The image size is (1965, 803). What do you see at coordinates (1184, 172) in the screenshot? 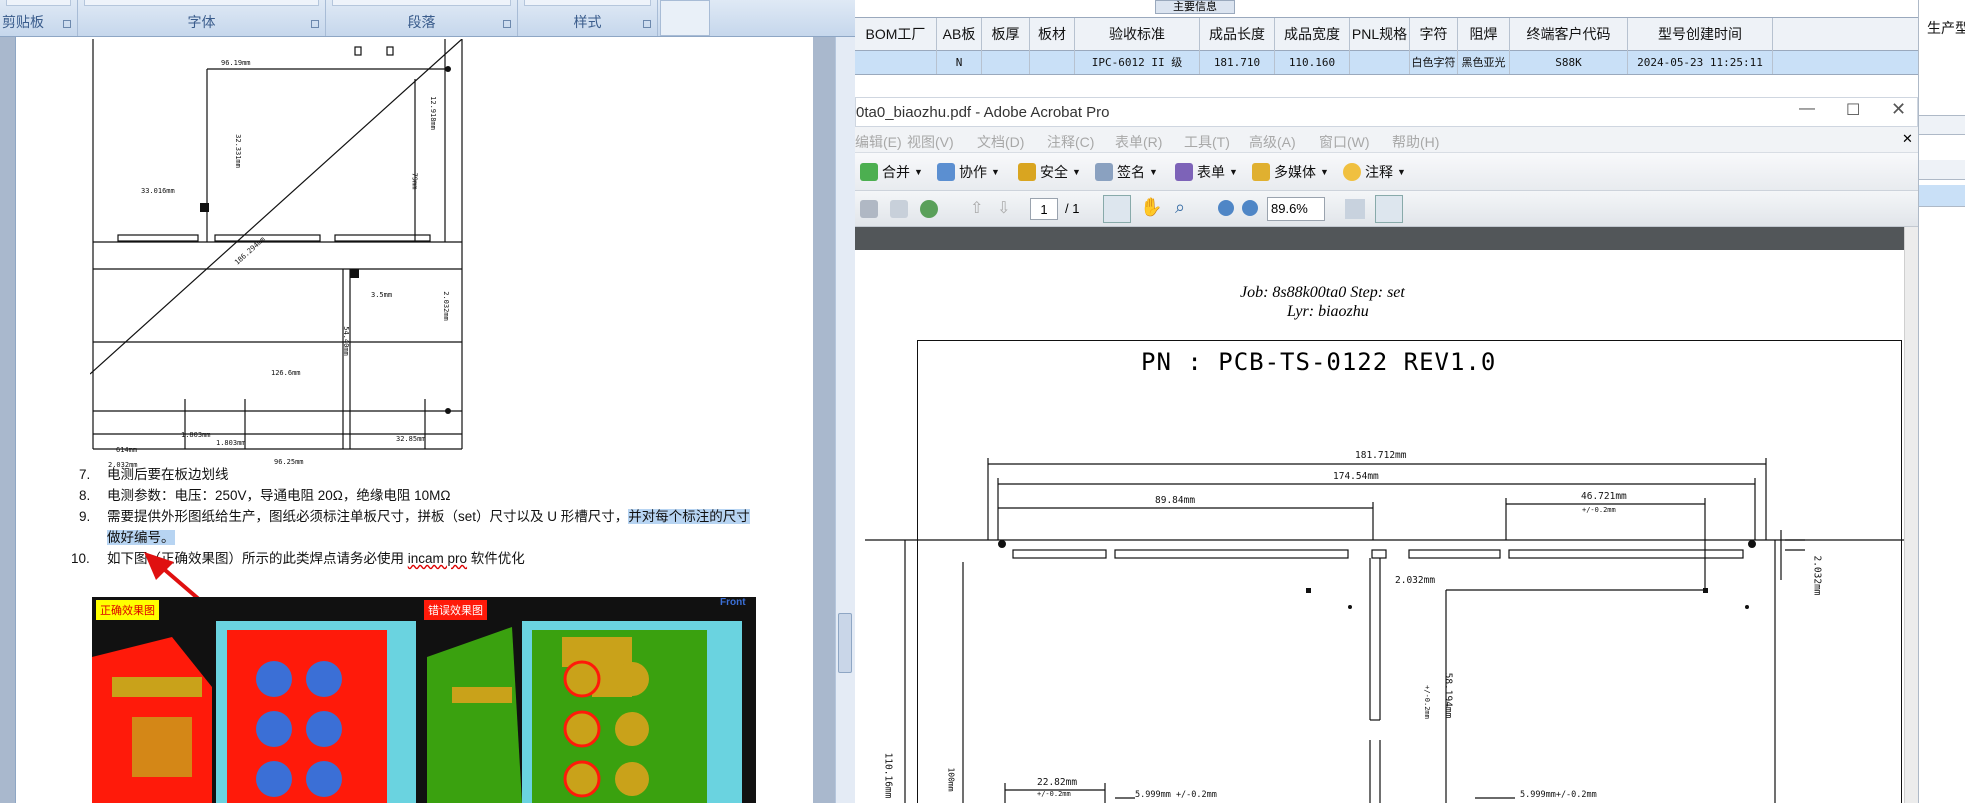
I see `form-icon` at bounding box center [1184, 172].